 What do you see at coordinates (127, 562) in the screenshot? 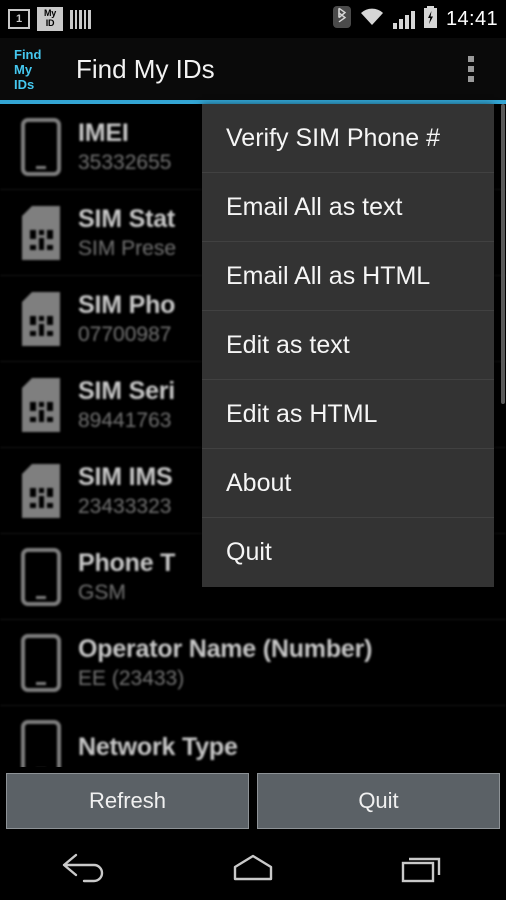
I see `list-item-label: Phone T` at bounding box center [127, 562].